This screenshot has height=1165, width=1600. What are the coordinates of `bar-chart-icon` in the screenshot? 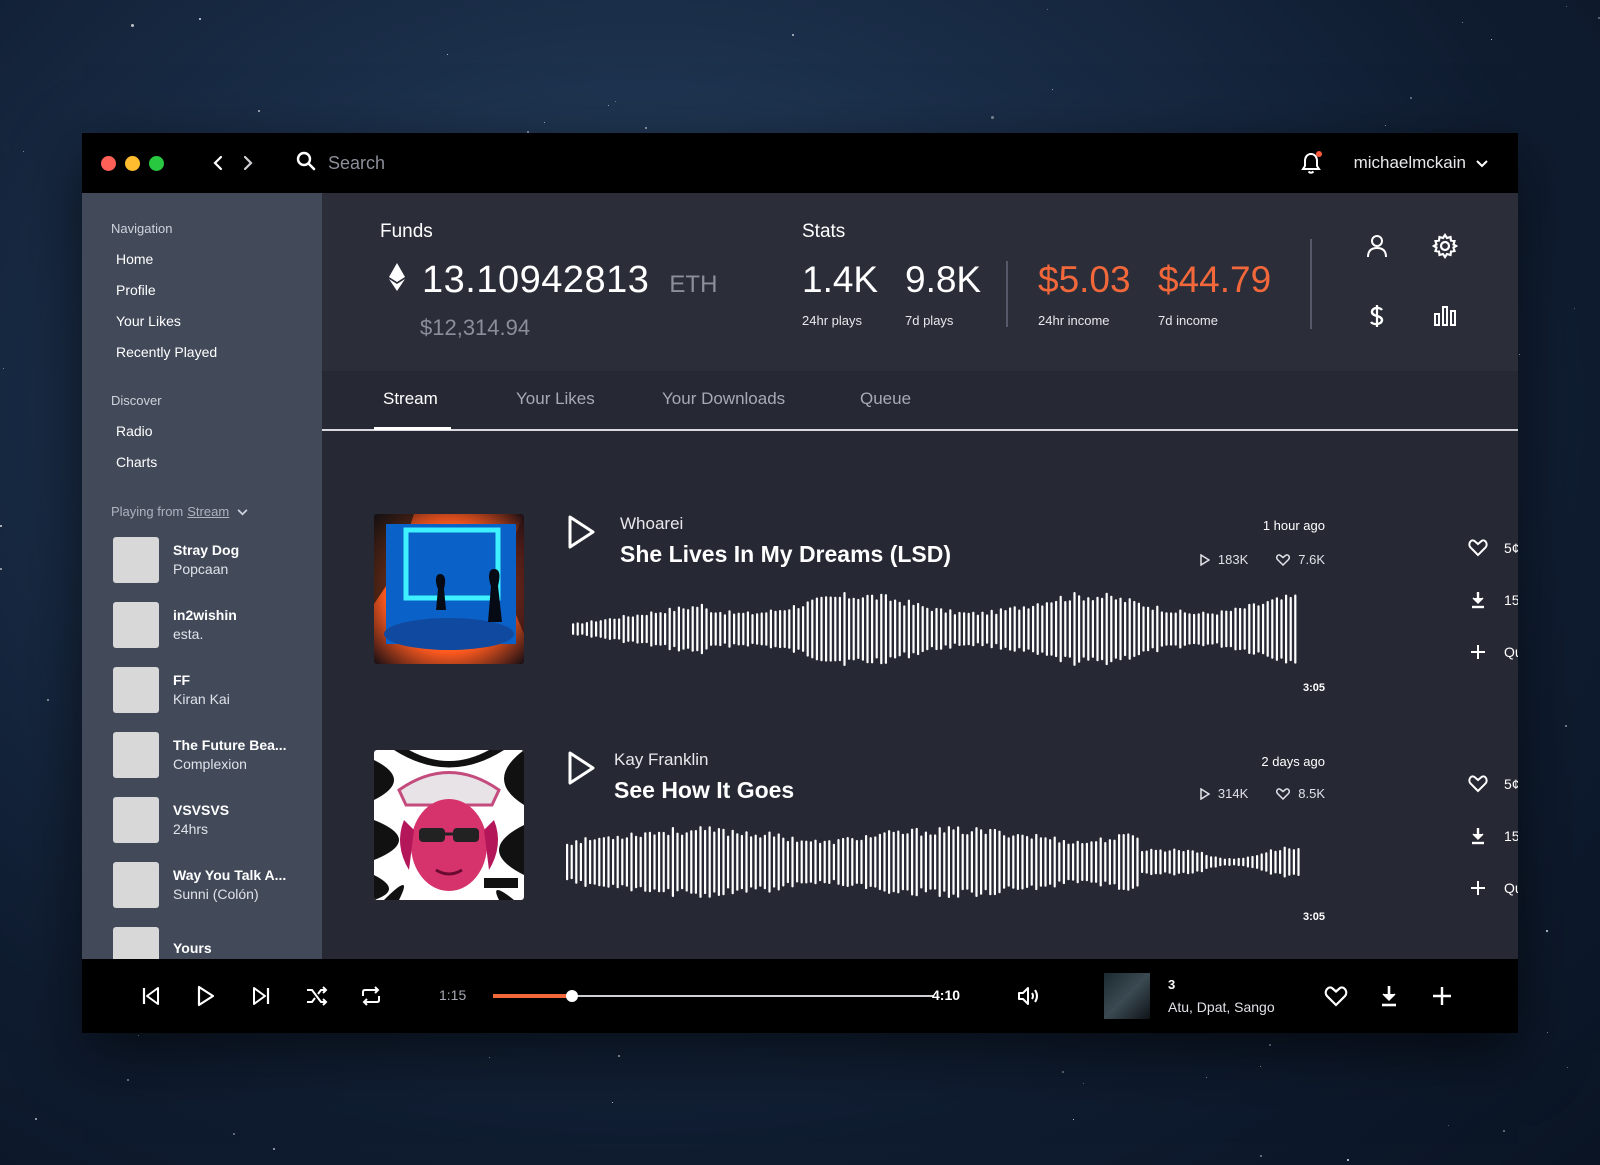 It's located at (1445, 316).